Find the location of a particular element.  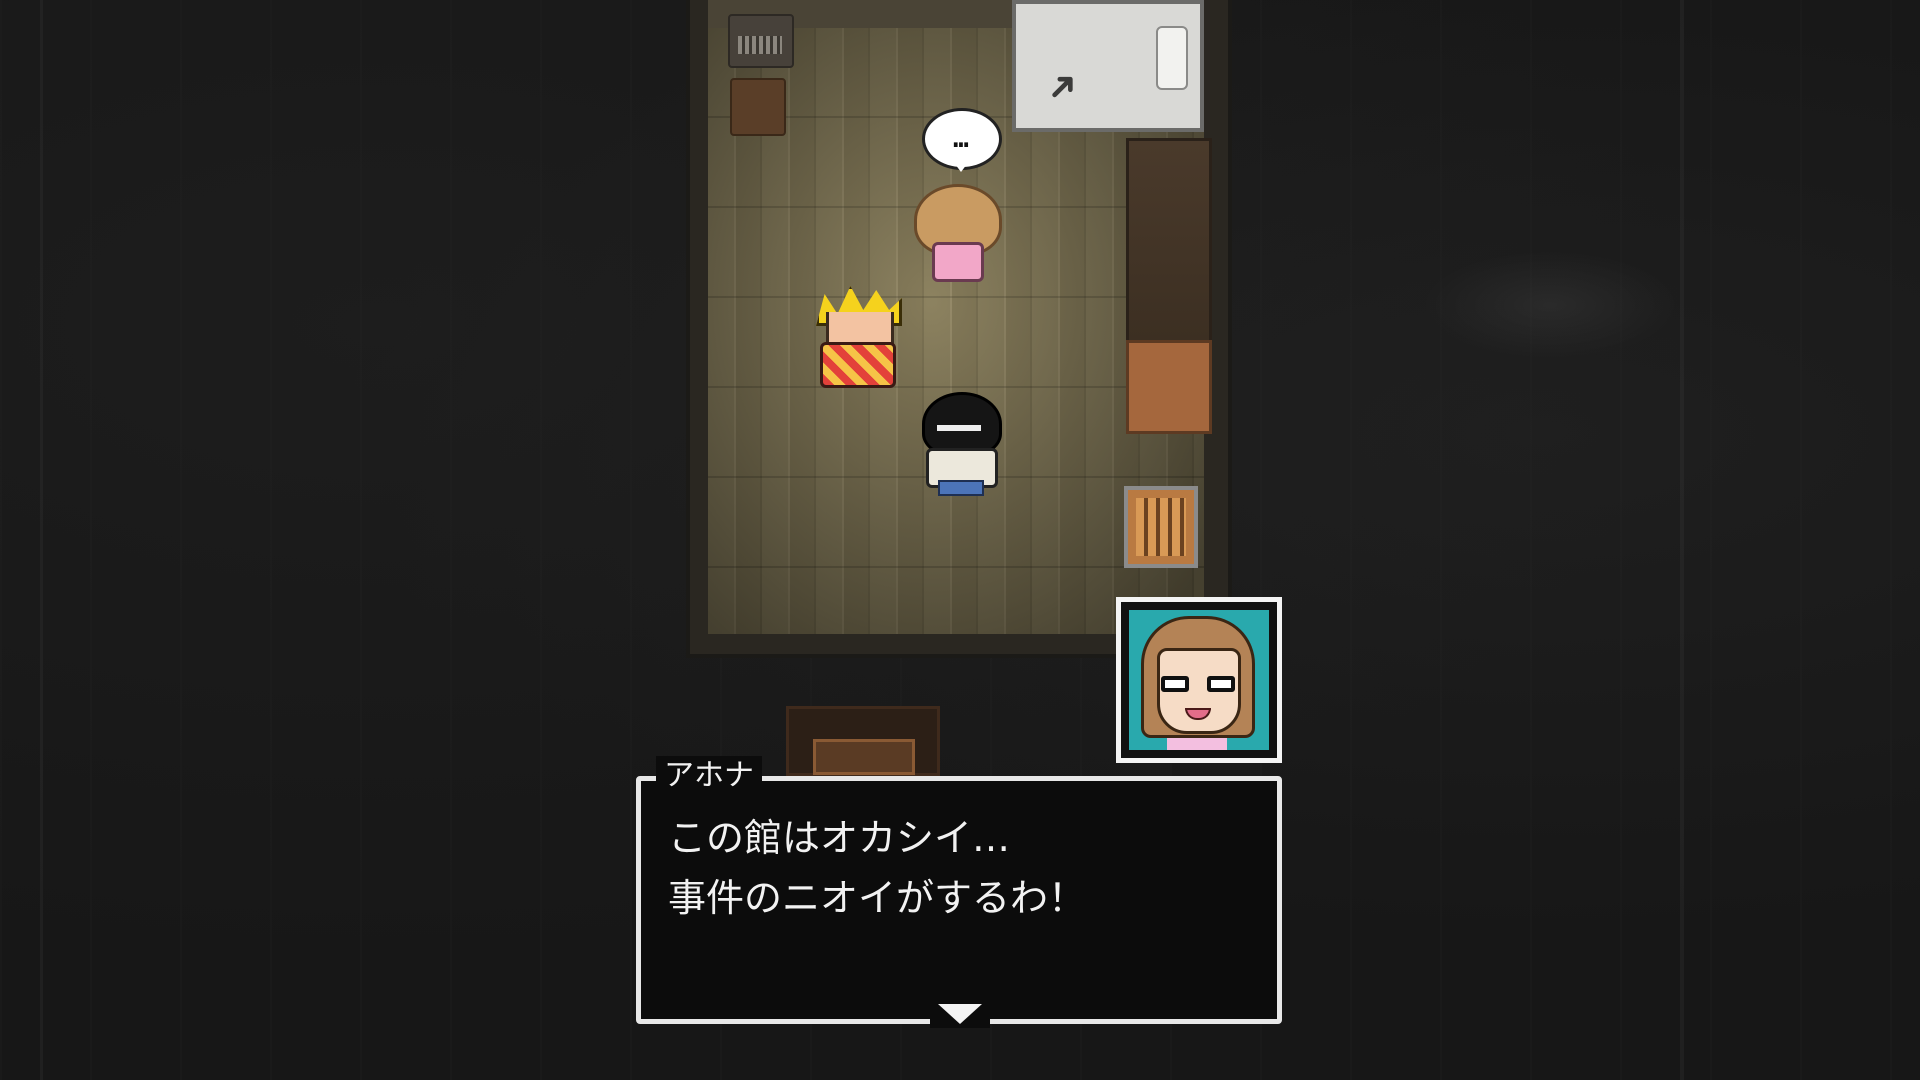

dialog-text: この館はオカシイ… 事件のニオイがするわ！ is located at coordinates (958, 868).